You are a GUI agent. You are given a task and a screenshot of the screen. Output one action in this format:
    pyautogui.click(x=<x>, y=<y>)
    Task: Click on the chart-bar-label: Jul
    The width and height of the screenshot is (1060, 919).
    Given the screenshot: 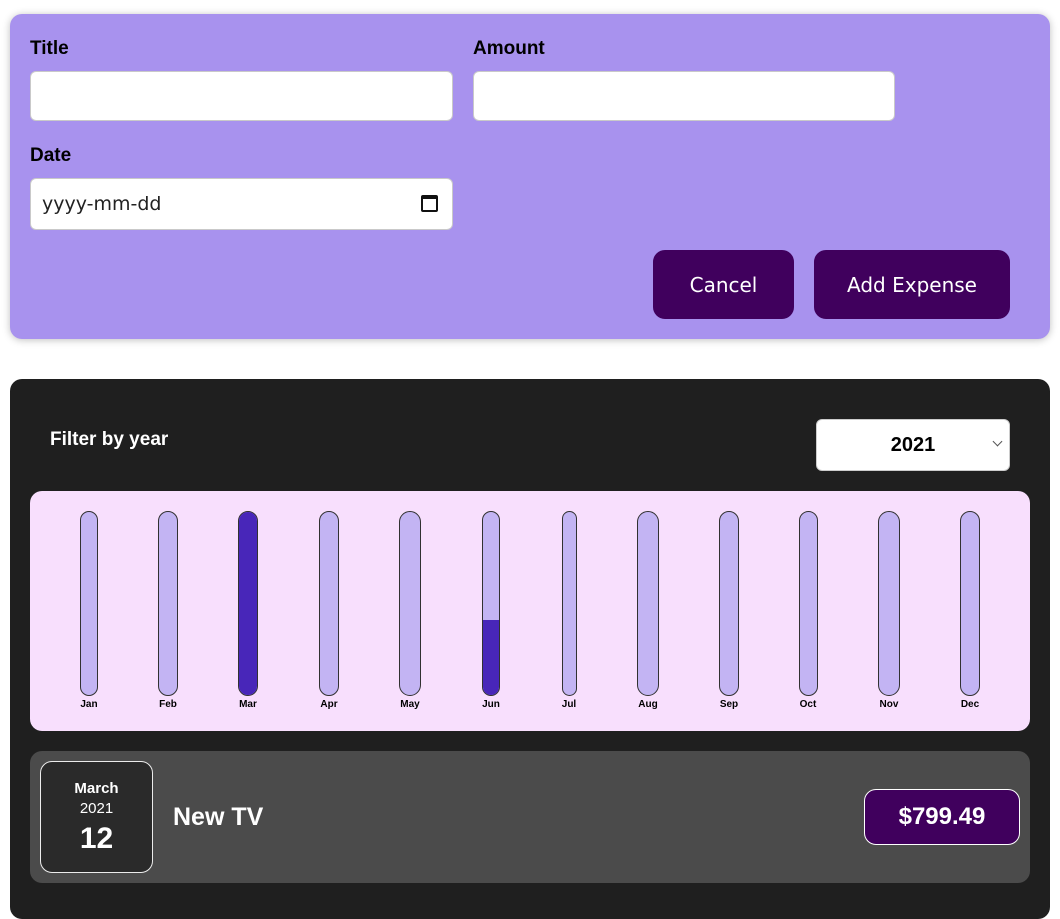 What is the action you would take?
    pyautogui.click(x=569, y=704)
    